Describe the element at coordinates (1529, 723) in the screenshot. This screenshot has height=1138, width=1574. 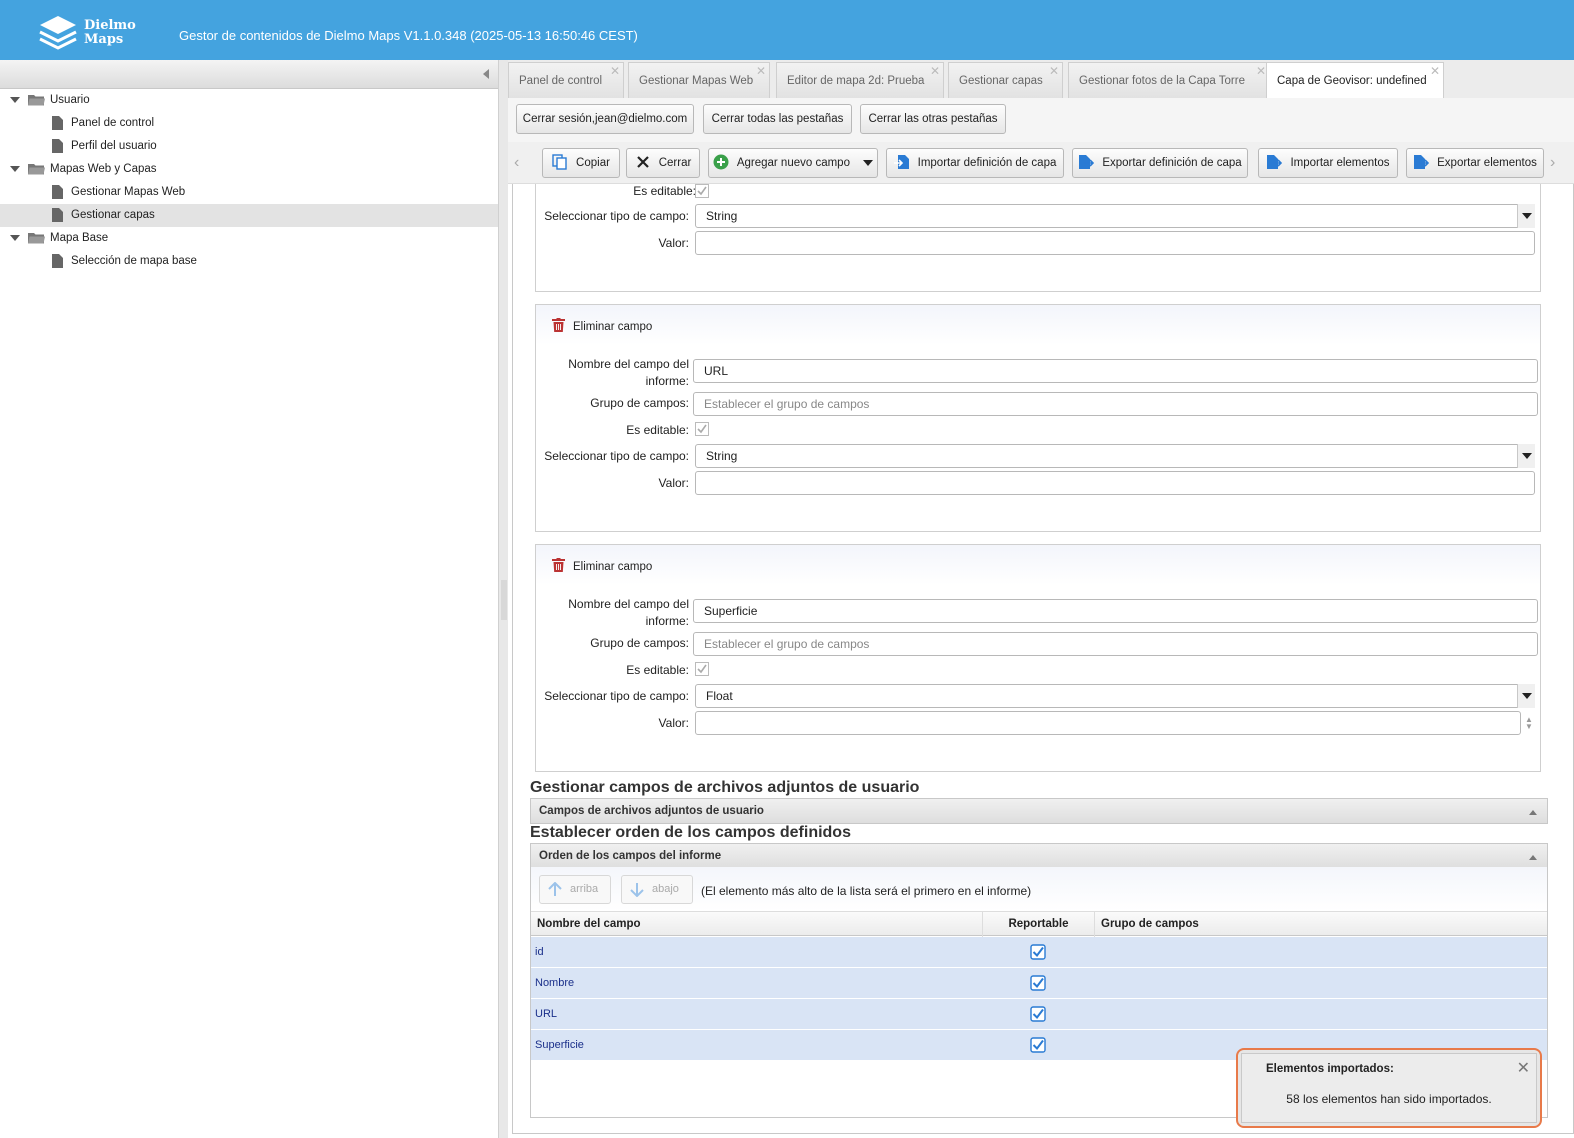
I see `spinner-arrows-icon: ▲ ▼` at that location.